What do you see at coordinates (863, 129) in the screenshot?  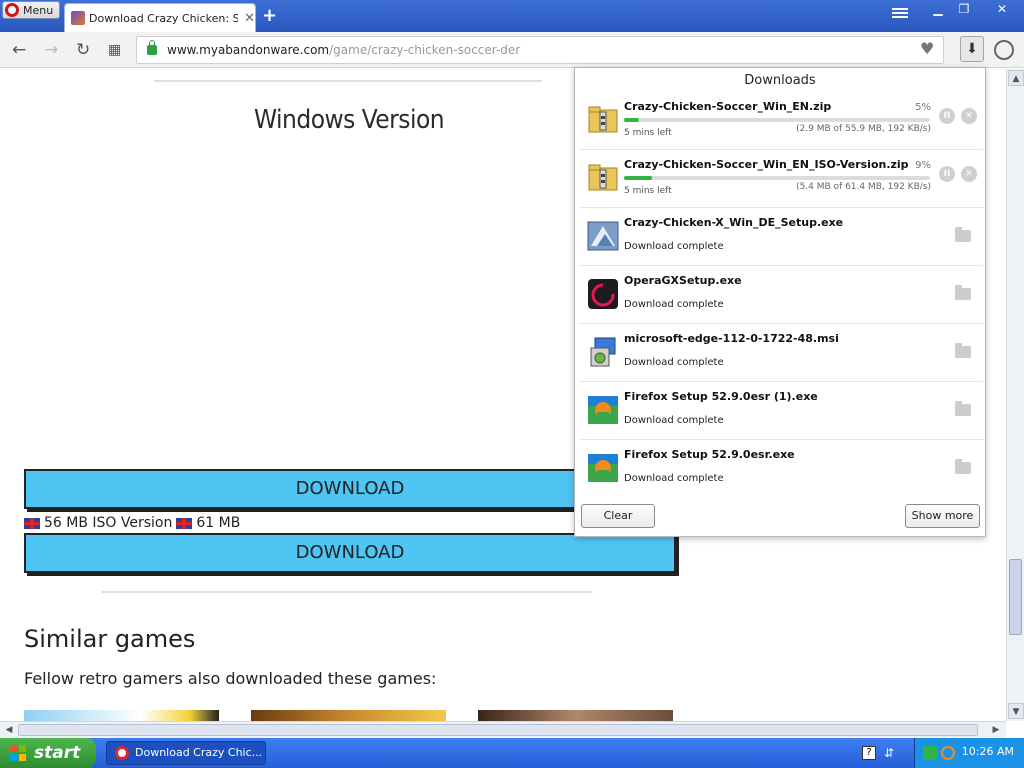 I see `download-size: (2.9 MB of 55.9 MB, 192 KB/s)` at bounding box center [863, 129].